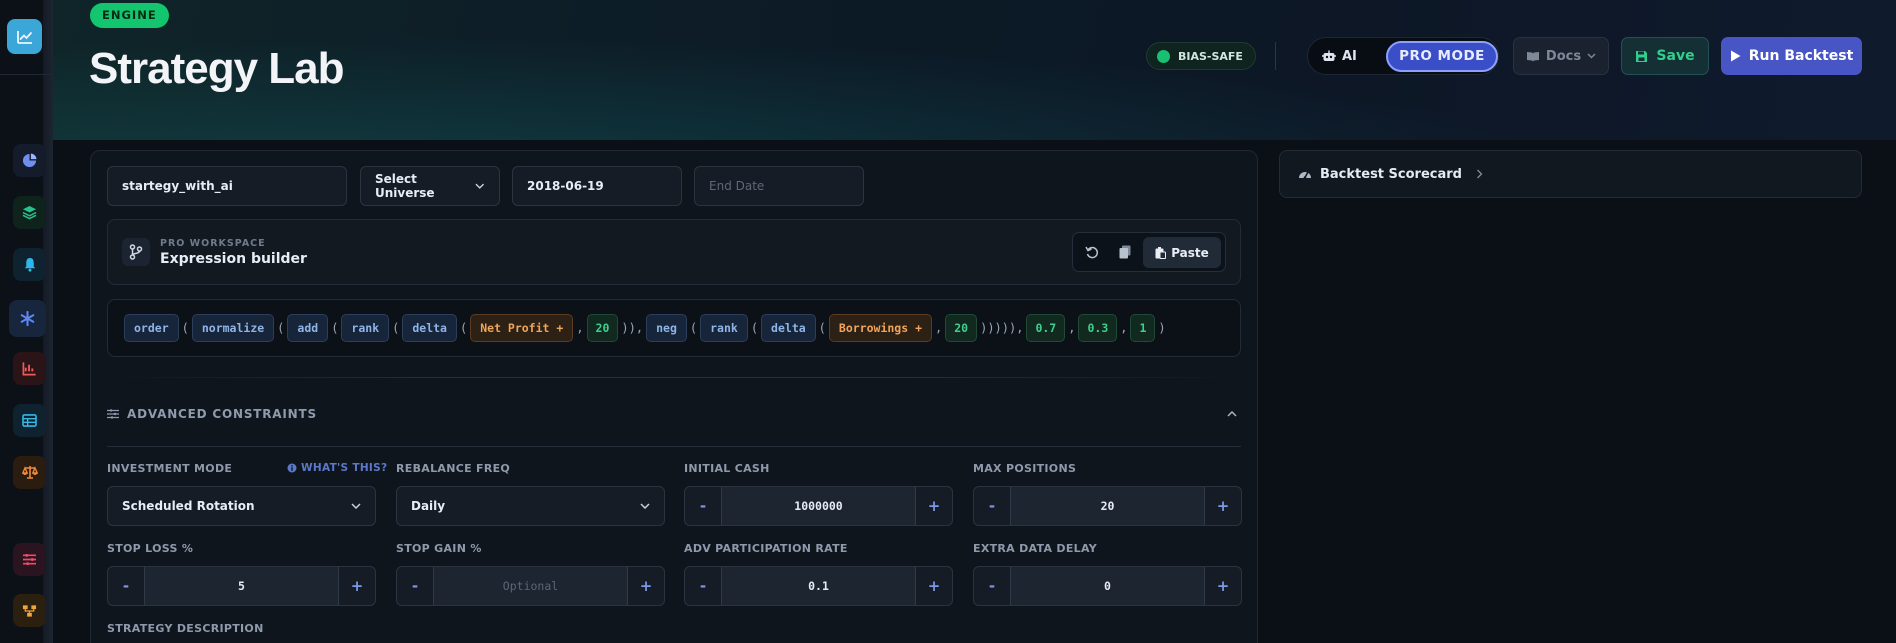  I want to click on copy-button, so click(1125, 252).